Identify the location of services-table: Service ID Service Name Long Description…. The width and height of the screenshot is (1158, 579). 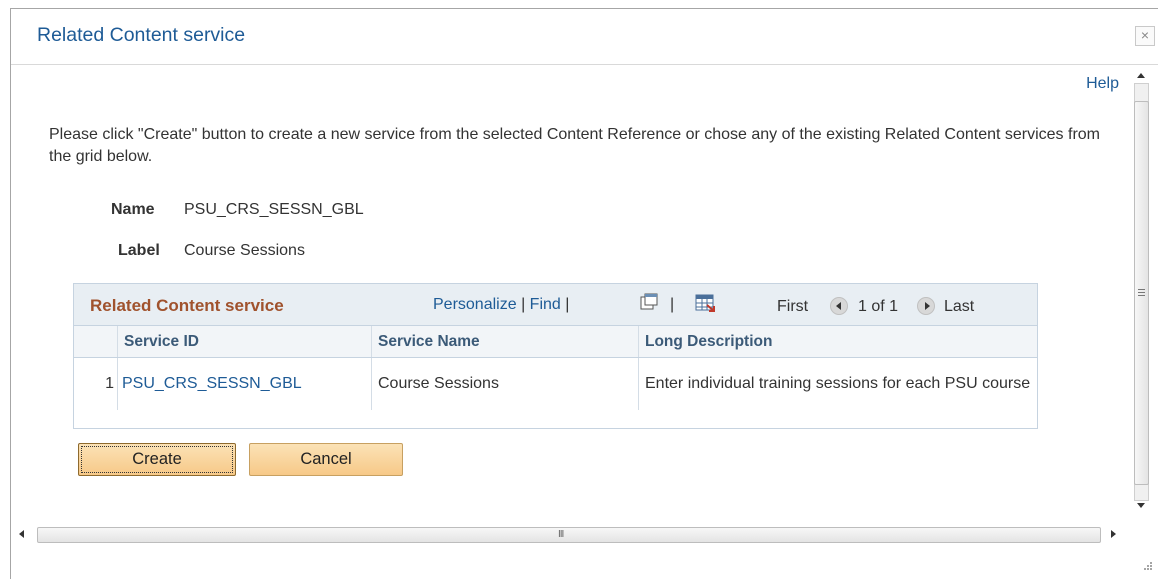
(555, 368).